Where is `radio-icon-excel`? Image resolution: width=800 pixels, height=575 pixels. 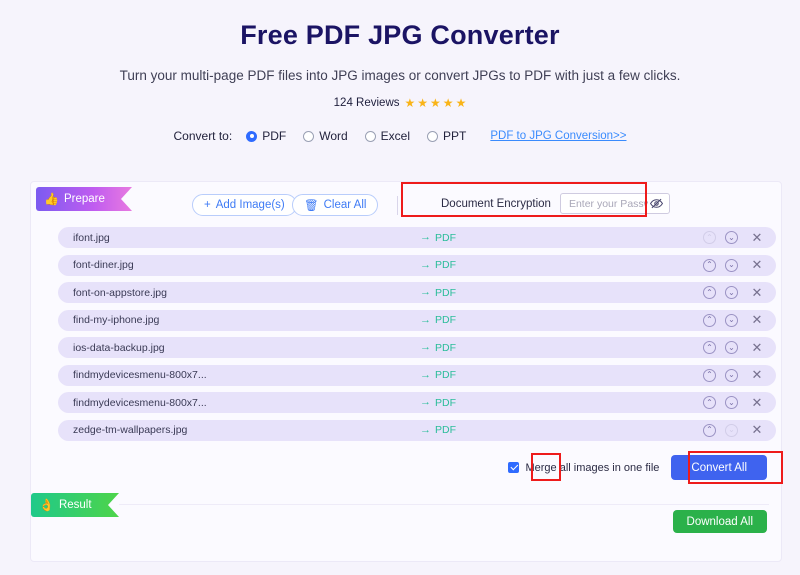
radio-icon-excel is located at coordinates (370, 136).